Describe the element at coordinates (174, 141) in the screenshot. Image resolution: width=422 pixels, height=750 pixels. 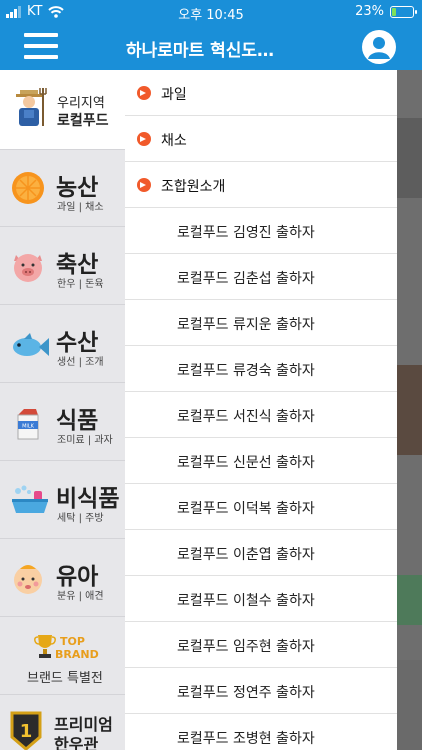
I see `menu-section-label: 채소` at that location.